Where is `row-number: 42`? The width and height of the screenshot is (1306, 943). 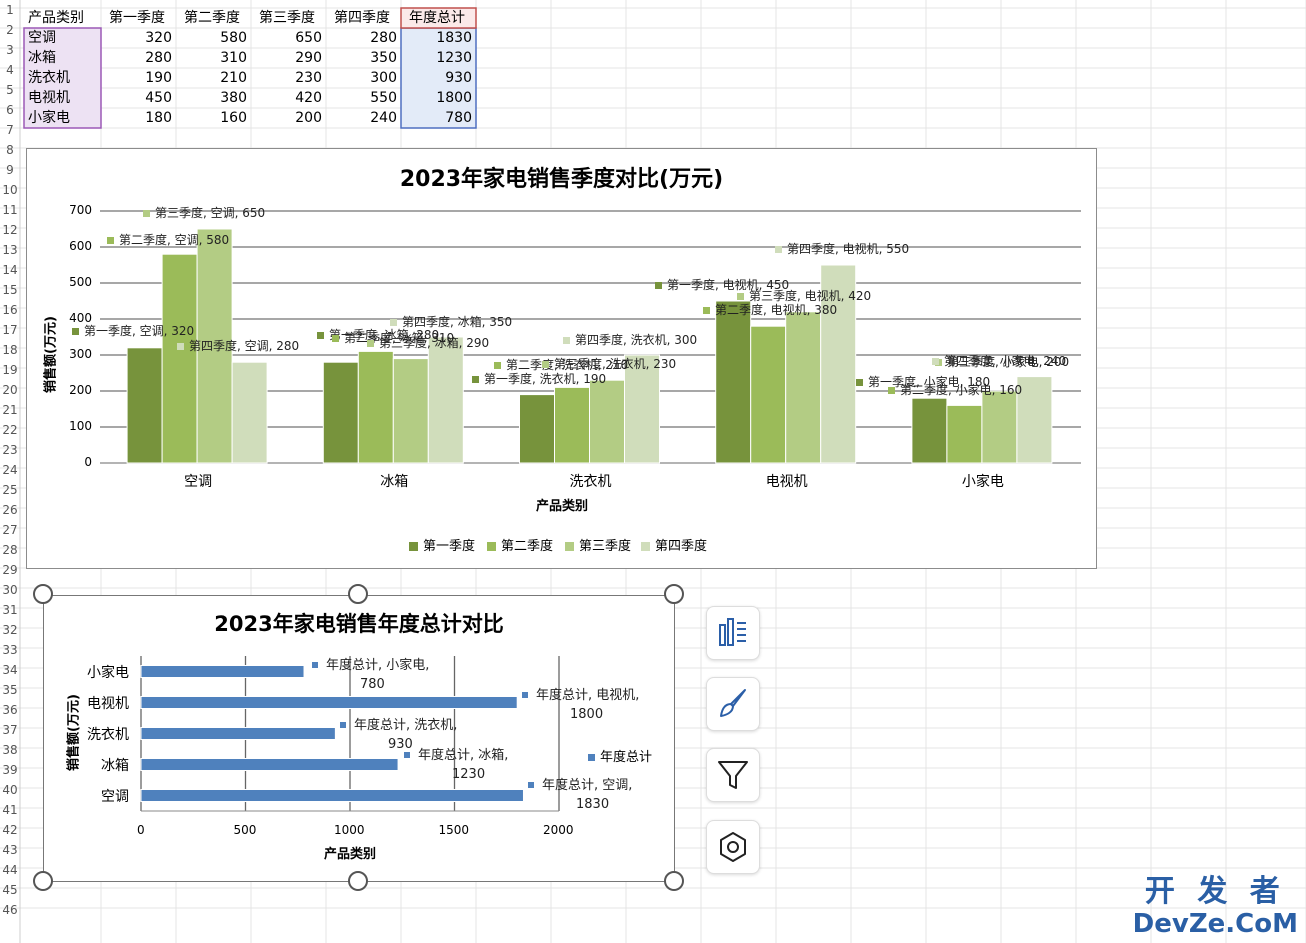
row-number: 42 is located at coordinates (10, 830).